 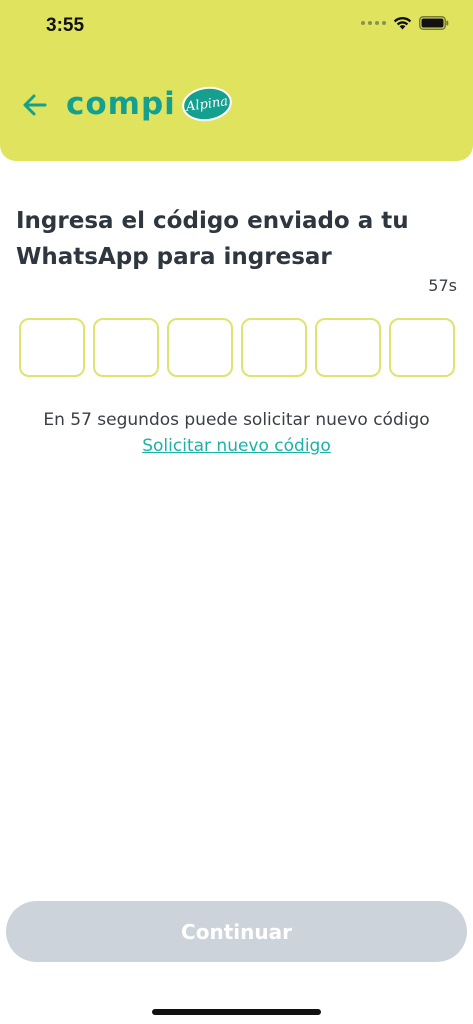 I want to click on compi-logo: compi Alpina, so click(x=150, y=104).